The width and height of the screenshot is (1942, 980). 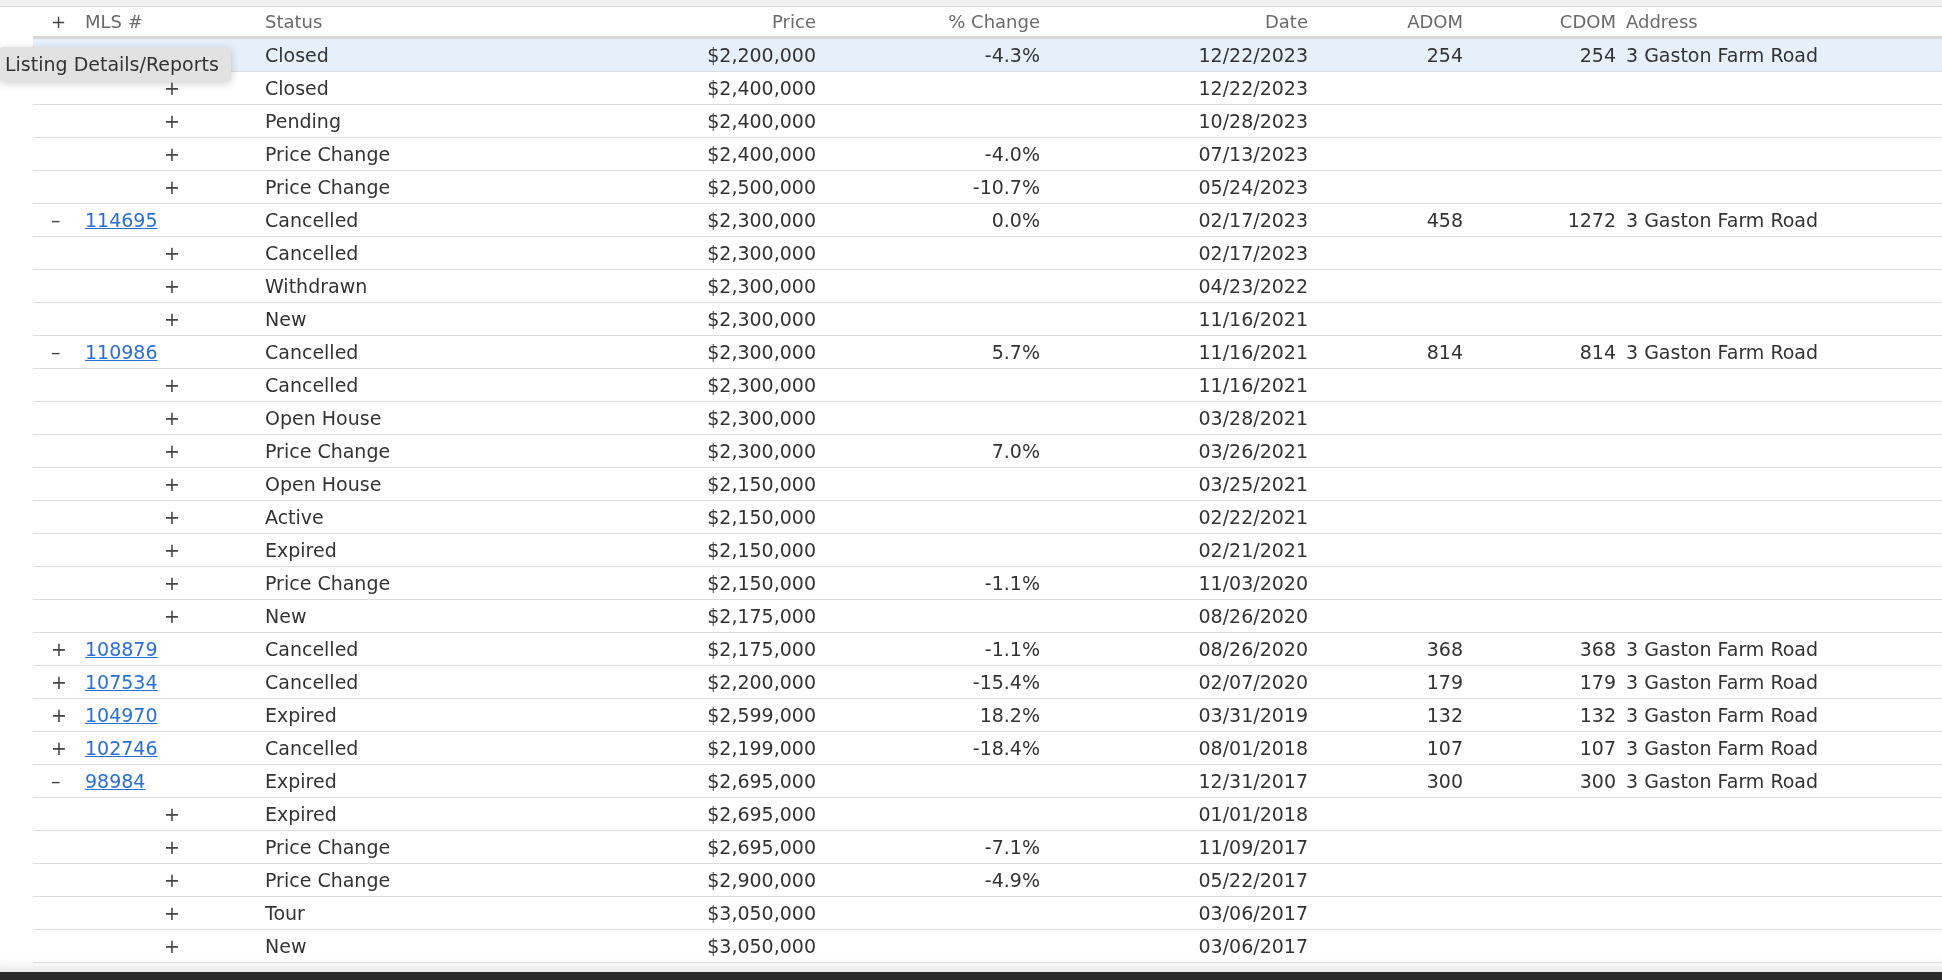 I want to click on date-cell: 10/28/2023, so click(x=1253, y=121).